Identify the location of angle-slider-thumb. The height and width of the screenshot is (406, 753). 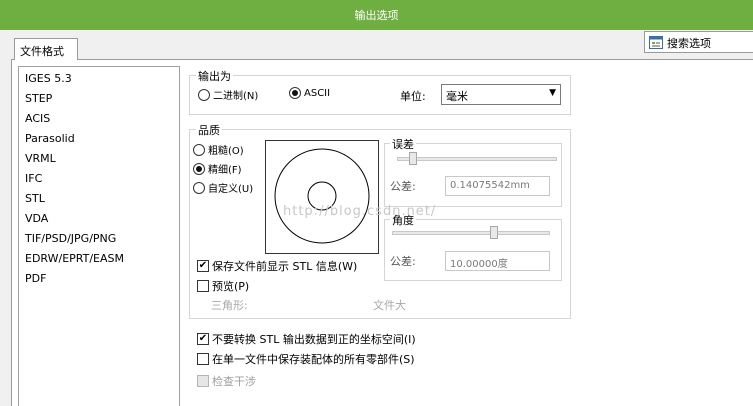
(494, 232).